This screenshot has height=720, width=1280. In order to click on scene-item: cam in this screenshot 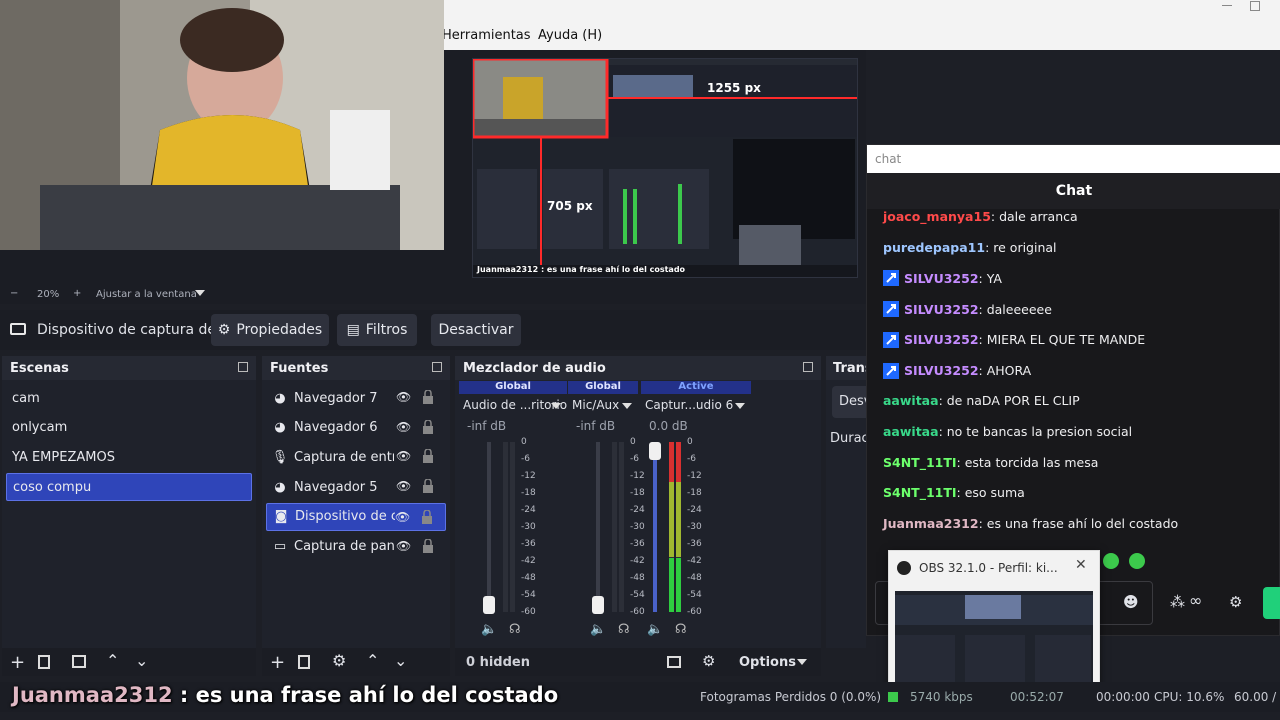, I will do `click(129, 398)`.